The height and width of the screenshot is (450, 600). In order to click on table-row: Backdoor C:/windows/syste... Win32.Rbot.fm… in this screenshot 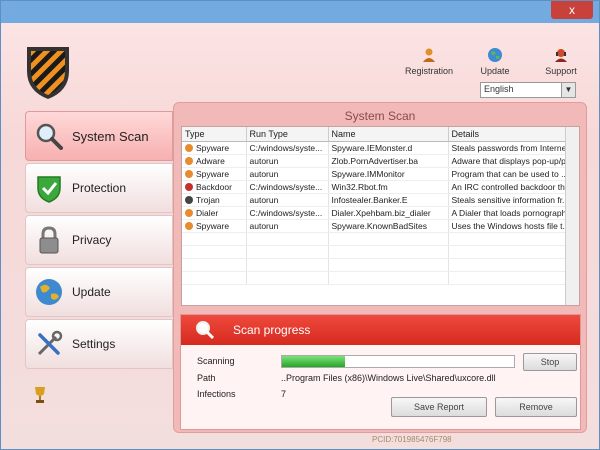, I will do `click(380, 187)`.